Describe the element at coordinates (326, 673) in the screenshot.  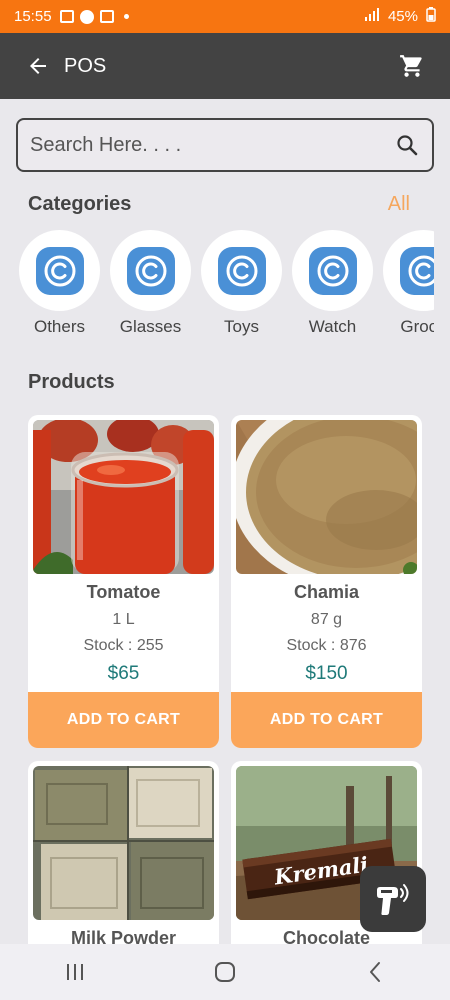
I see `product-price: $150` at that location.